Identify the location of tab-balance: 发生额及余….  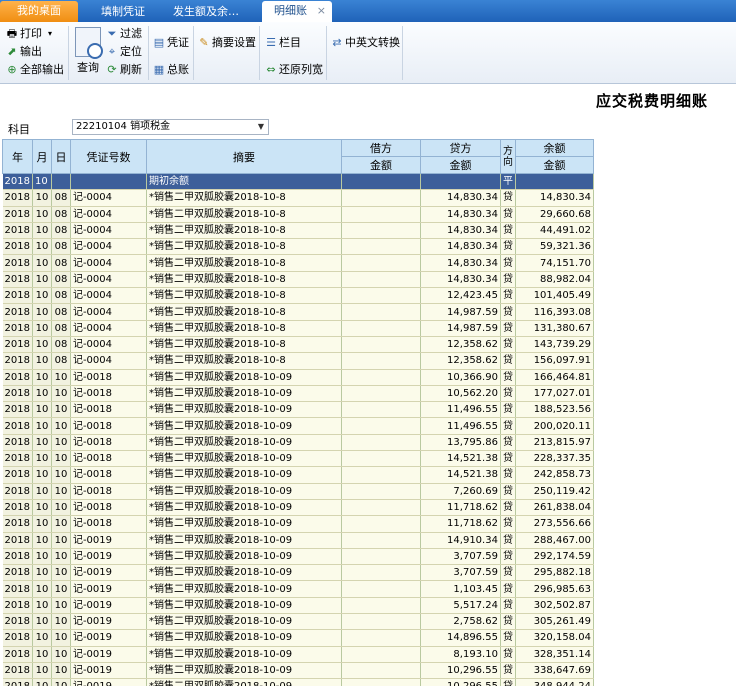
(206, 12).